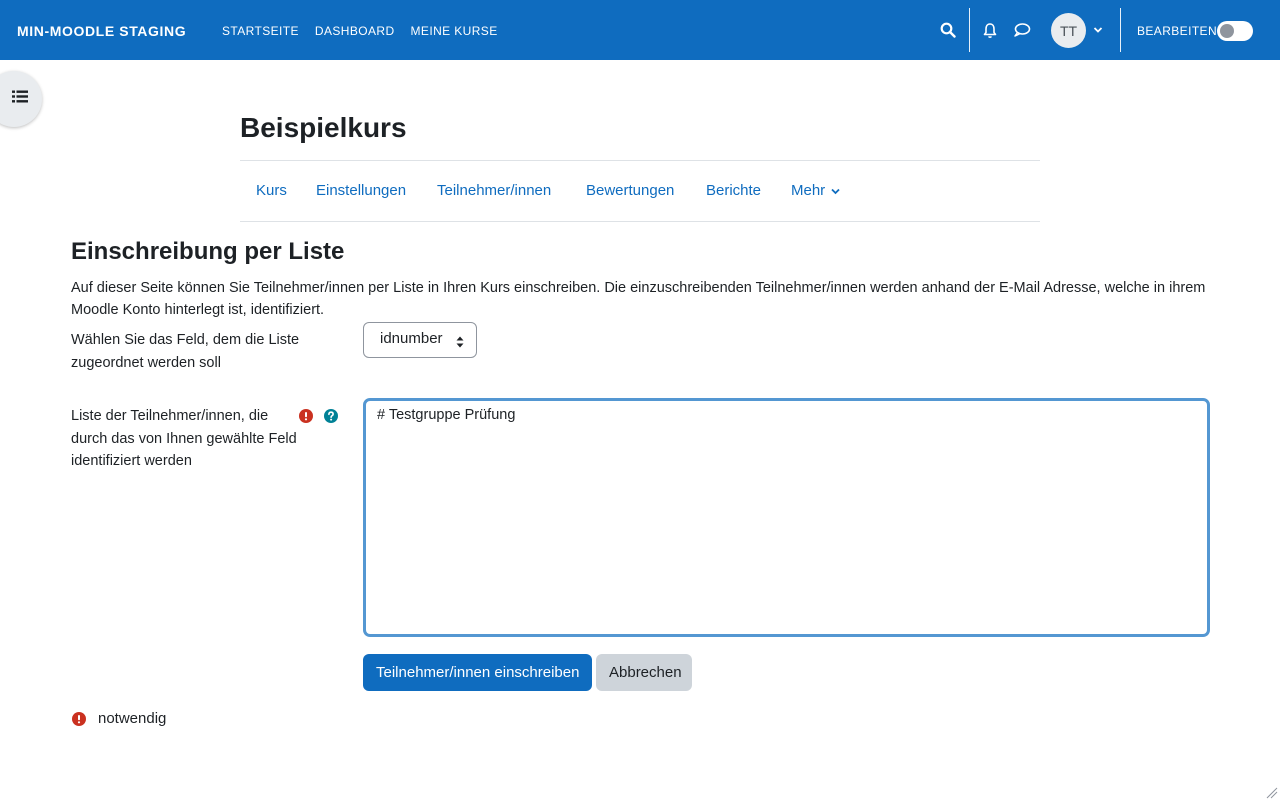 The image size is (1280, 804). I want to click on chat-bubble-icon, so click(1022, 30).